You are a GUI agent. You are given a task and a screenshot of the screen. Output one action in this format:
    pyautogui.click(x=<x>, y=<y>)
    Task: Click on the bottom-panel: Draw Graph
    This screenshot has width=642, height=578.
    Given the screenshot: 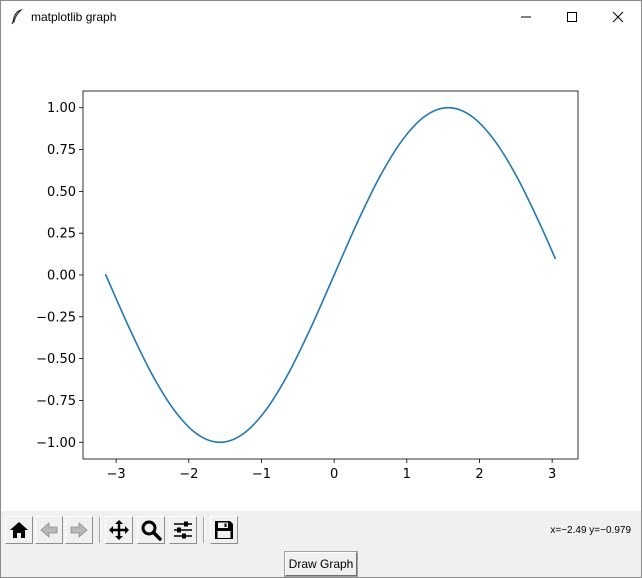 What is the action you would take?
    pyautogui.click(x=321, y=563)
    